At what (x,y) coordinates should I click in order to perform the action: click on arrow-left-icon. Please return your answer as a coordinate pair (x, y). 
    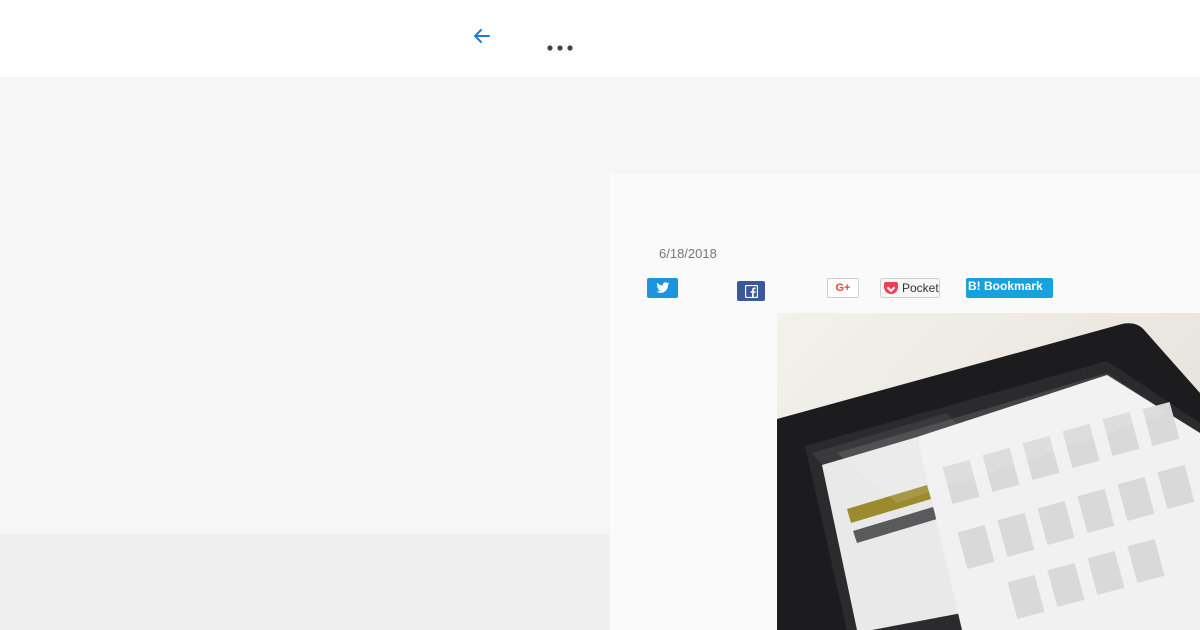
    Looking at the image, I should click on (482, 36).